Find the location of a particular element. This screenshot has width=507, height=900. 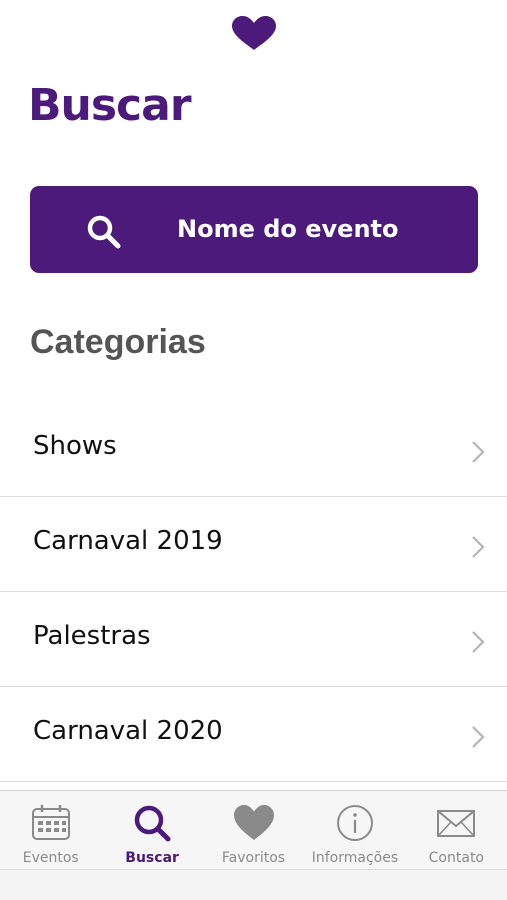

tab-label: Informações is located at coordinates (355, 858).